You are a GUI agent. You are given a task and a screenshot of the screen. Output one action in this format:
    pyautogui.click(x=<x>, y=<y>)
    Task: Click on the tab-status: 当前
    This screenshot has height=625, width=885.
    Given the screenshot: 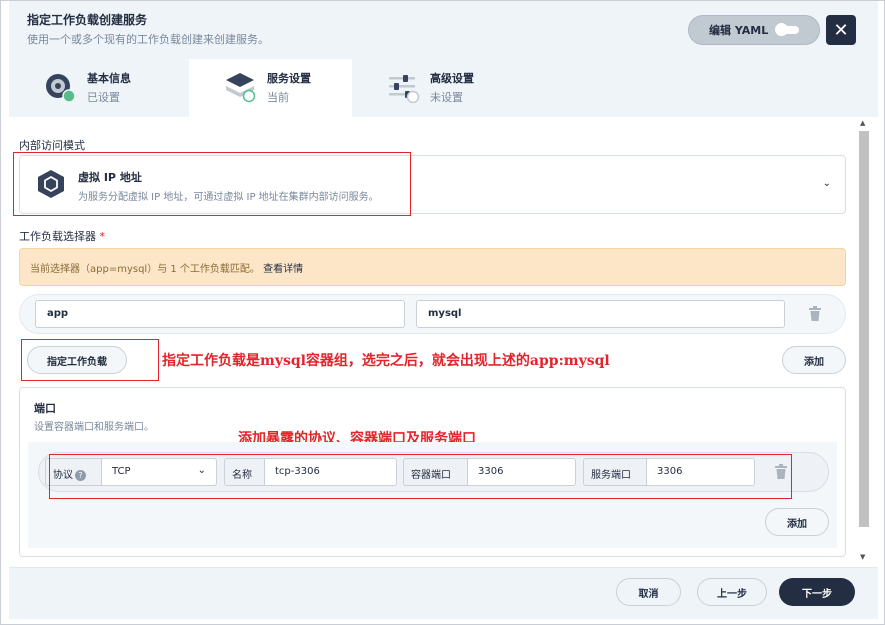 What is the action you would take?
    pyautogui.click(x=278, y=97)
    